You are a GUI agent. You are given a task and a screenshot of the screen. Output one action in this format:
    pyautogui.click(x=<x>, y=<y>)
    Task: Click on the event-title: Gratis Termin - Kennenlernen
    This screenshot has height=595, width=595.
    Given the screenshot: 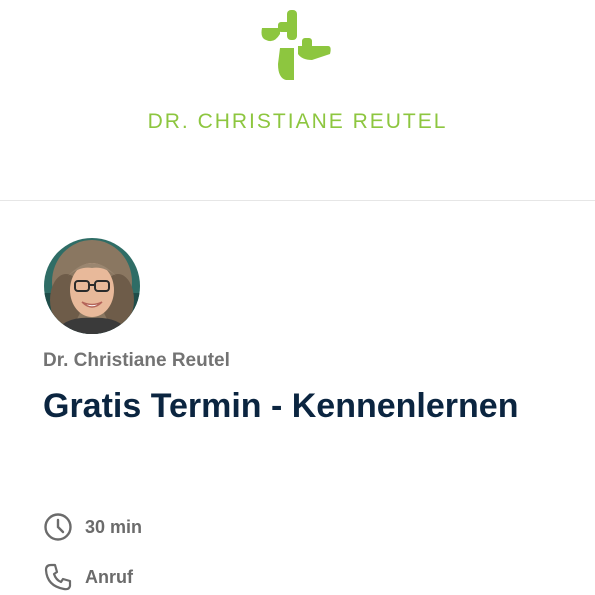 What is the action you would take?
    pyautogui.click(x=281, y=406)
    